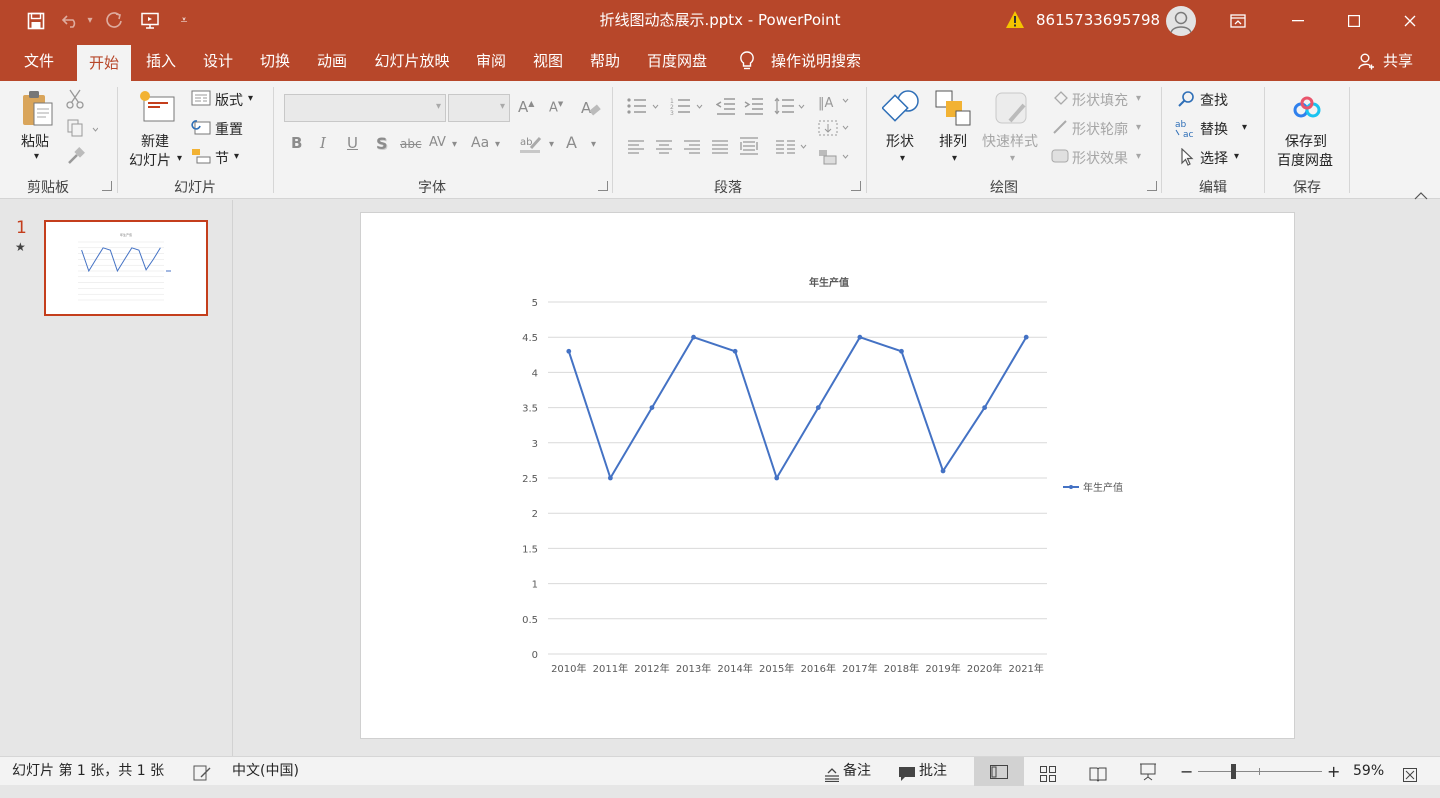 This screenshot has height=798, width=1440. I want to click on clear-formatting-icon: A, so click(591, 110).